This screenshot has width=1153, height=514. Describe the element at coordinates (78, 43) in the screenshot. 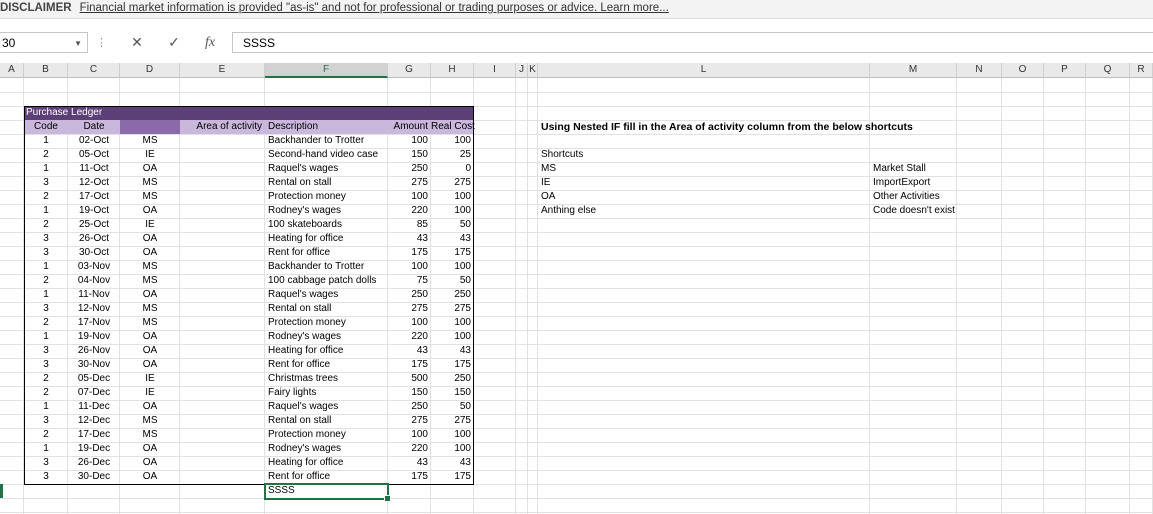

I see `chevron-down-icon: ▼` at that location.